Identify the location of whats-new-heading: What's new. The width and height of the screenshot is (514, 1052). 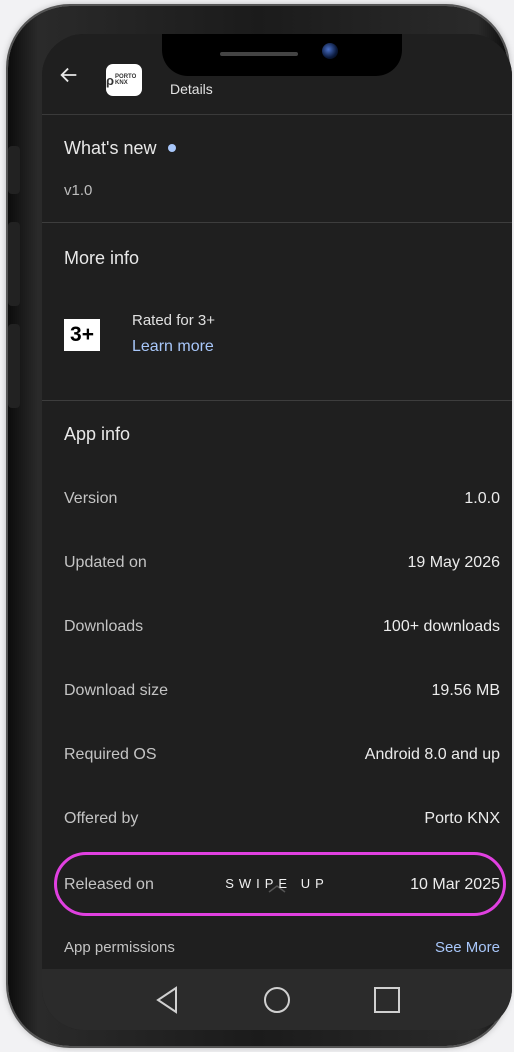
(120, 148).